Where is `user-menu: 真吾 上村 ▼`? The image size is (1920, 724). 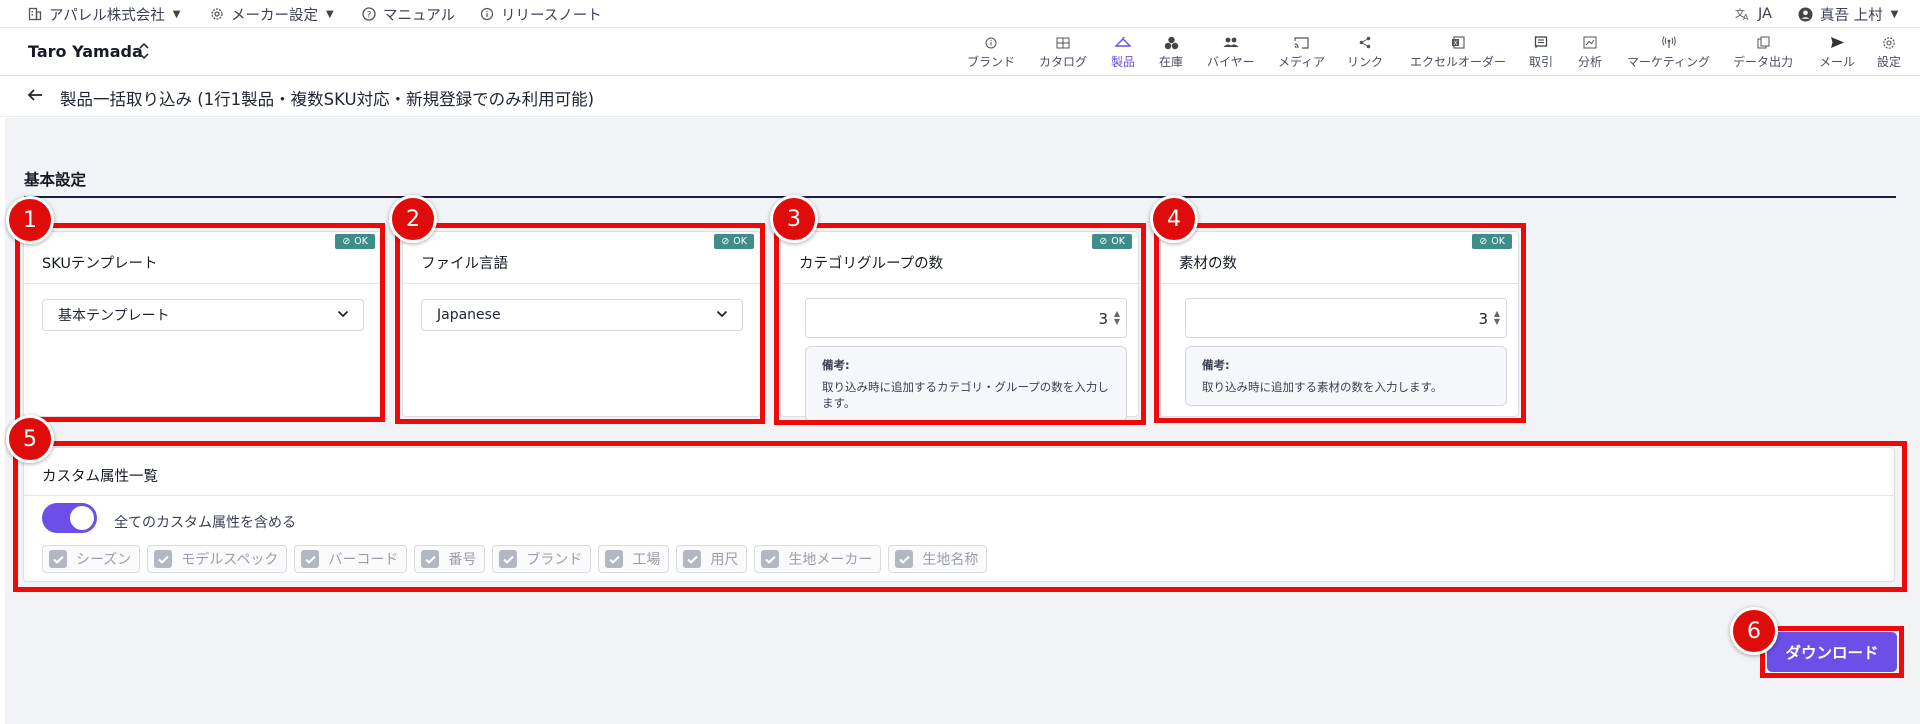 user-menu: 真吾 上村 ▼ is located at coordinates (1848, 14).